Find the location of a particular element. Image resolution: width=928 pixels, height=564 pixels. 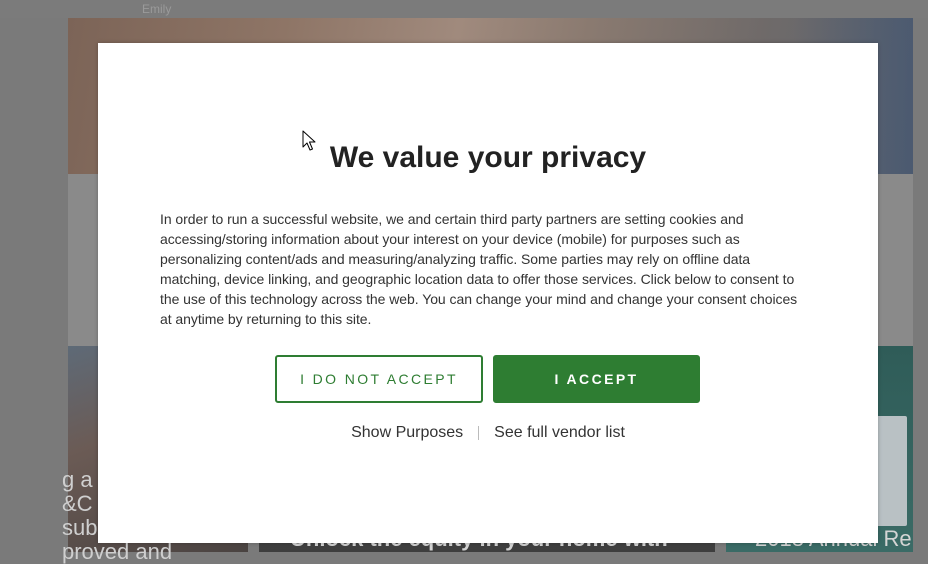

top-strip: Emily is located at coordinates (464, 9).